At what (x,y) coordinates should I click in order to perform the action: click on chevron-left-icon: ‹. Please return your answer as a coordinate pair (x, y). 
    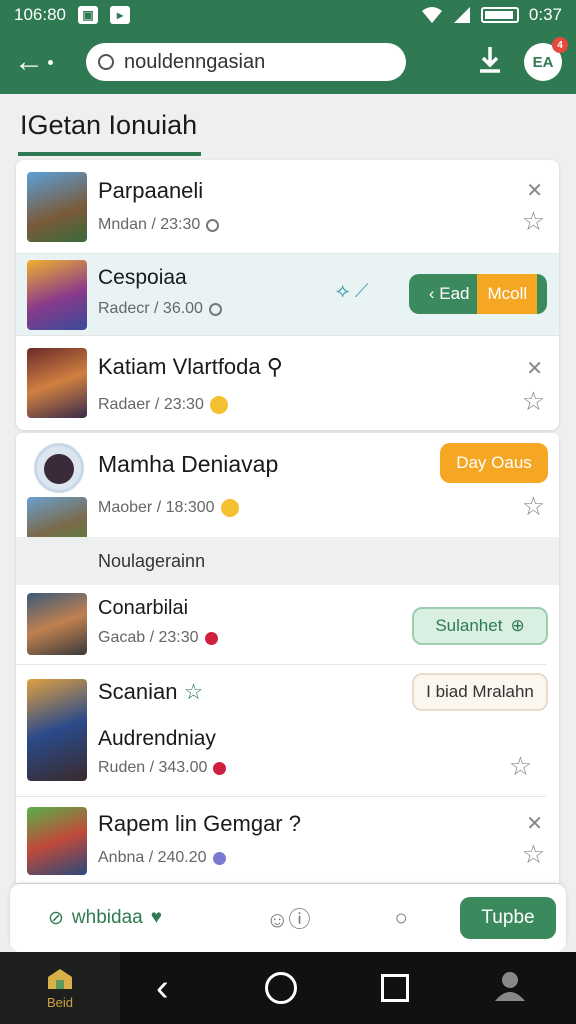
    Looking at the image, I should click on (434, 293).